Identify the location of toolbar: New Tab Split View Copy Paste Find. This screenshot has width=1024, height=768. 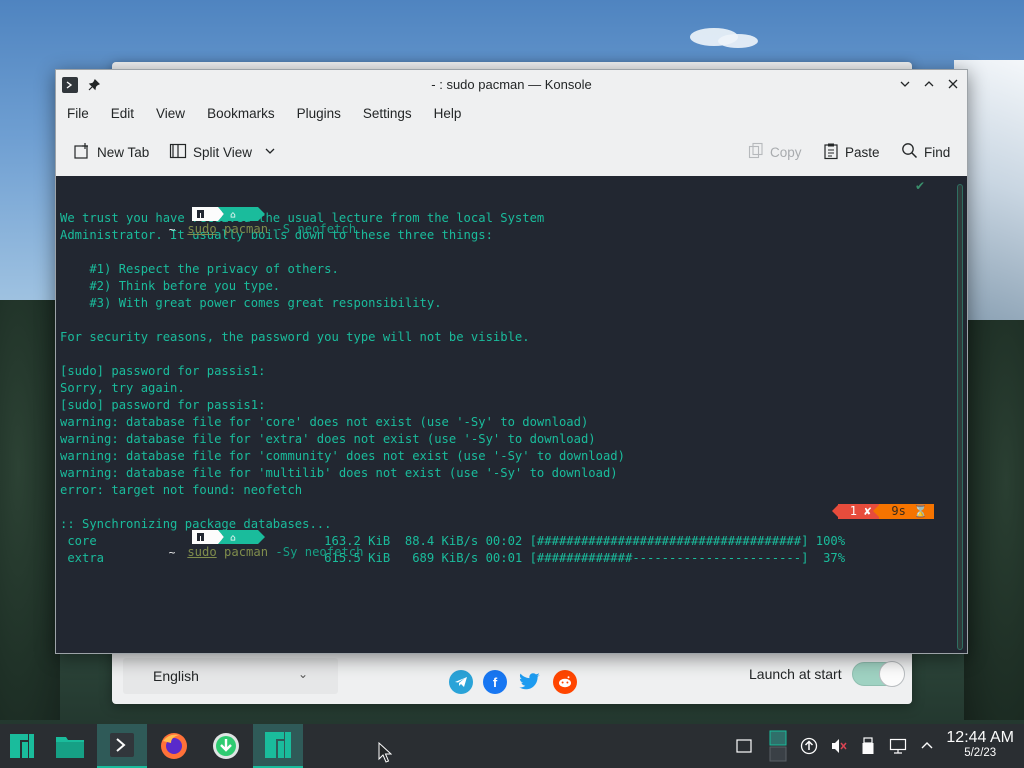
(511, 152).